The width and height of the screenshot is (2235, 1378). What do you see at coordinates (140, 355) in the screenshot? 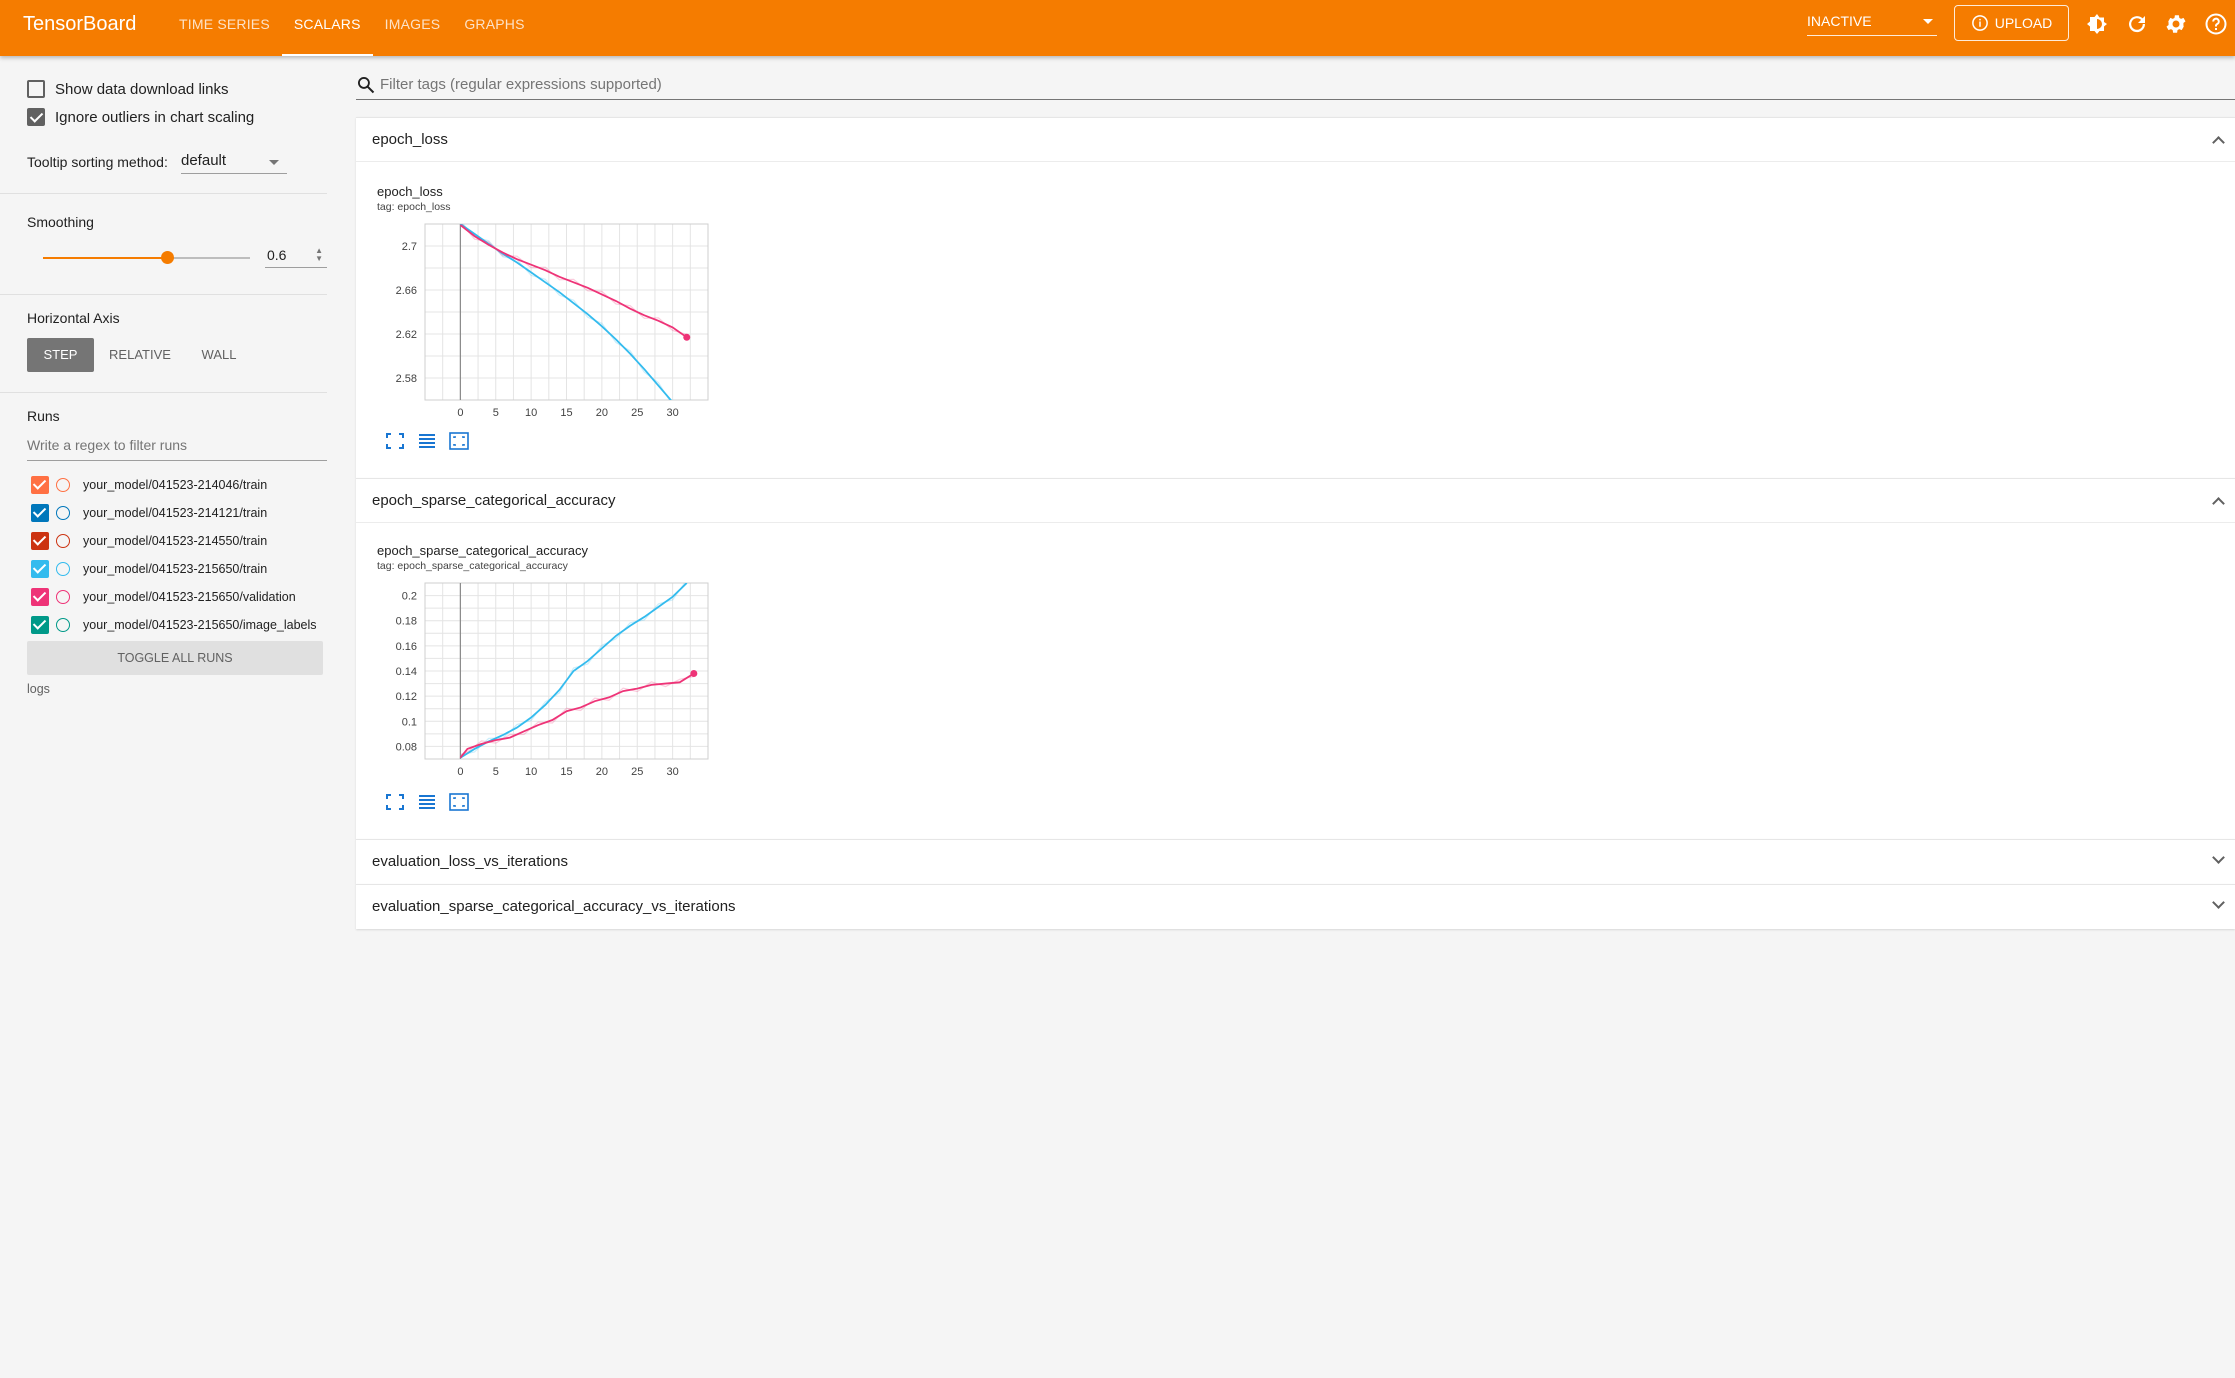
I see `axis-relative-button: RELATIVE` at bounding box center [140, 355].